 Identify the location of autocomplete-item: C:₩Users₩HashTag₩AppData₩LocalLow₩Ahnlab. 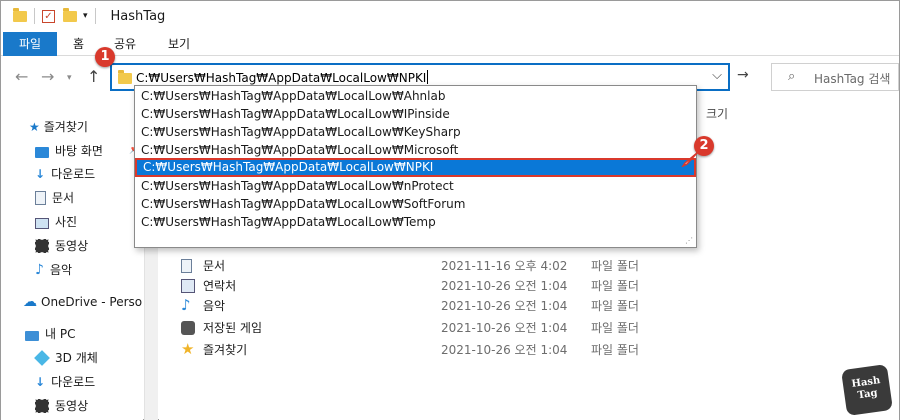
(415, 96).